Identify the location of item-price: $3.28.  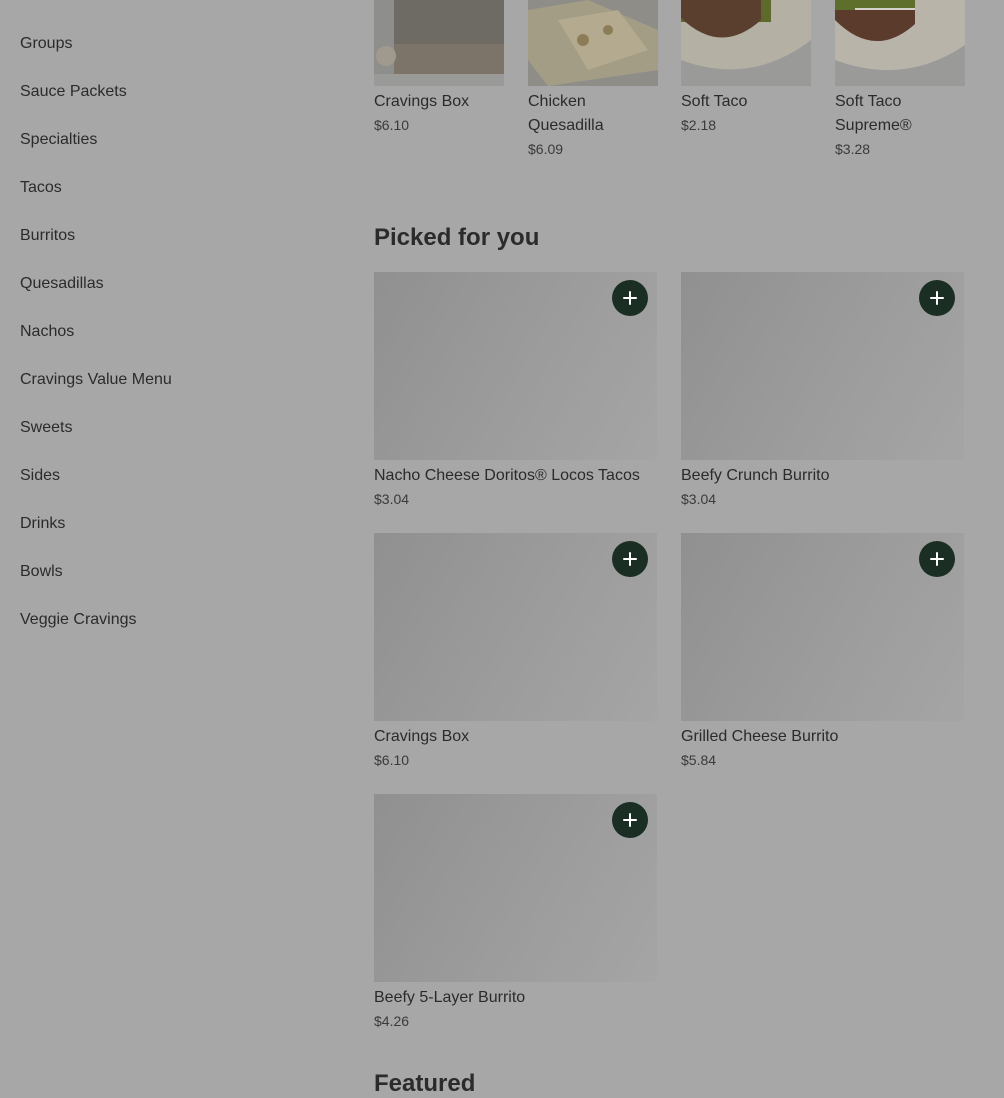
(853, 149).